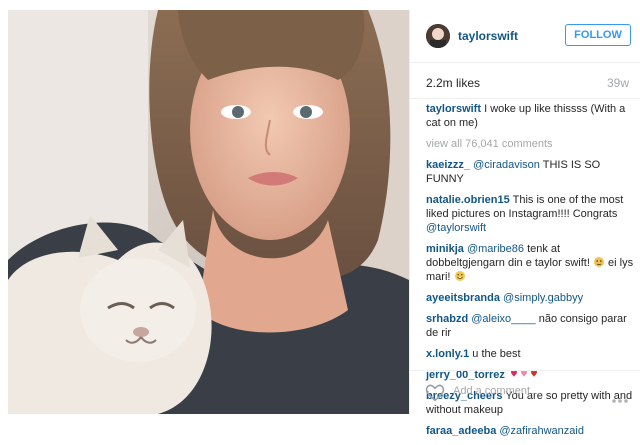 This screenshot has height=445, width=640. Describe the element at coordinates (541, 431) in the screenshot. I see `comment-mention: @zafirahwanzaid` at that location.